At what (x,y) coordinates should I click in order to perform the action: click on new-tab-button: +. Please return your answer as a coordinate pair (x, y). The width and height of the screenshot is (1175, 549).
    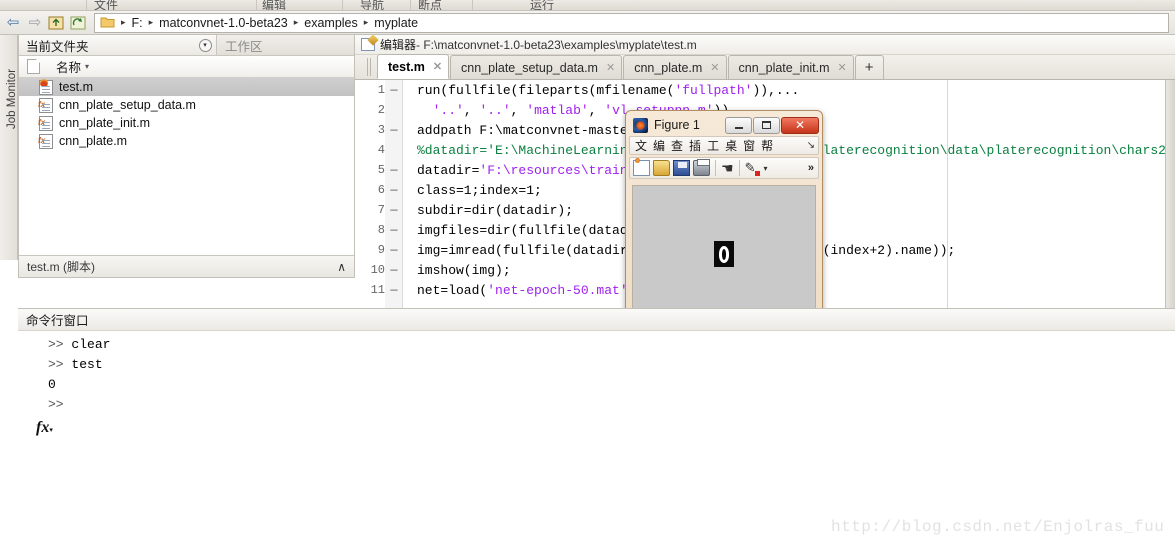
    Looking at the image, I should click on (869, 67).